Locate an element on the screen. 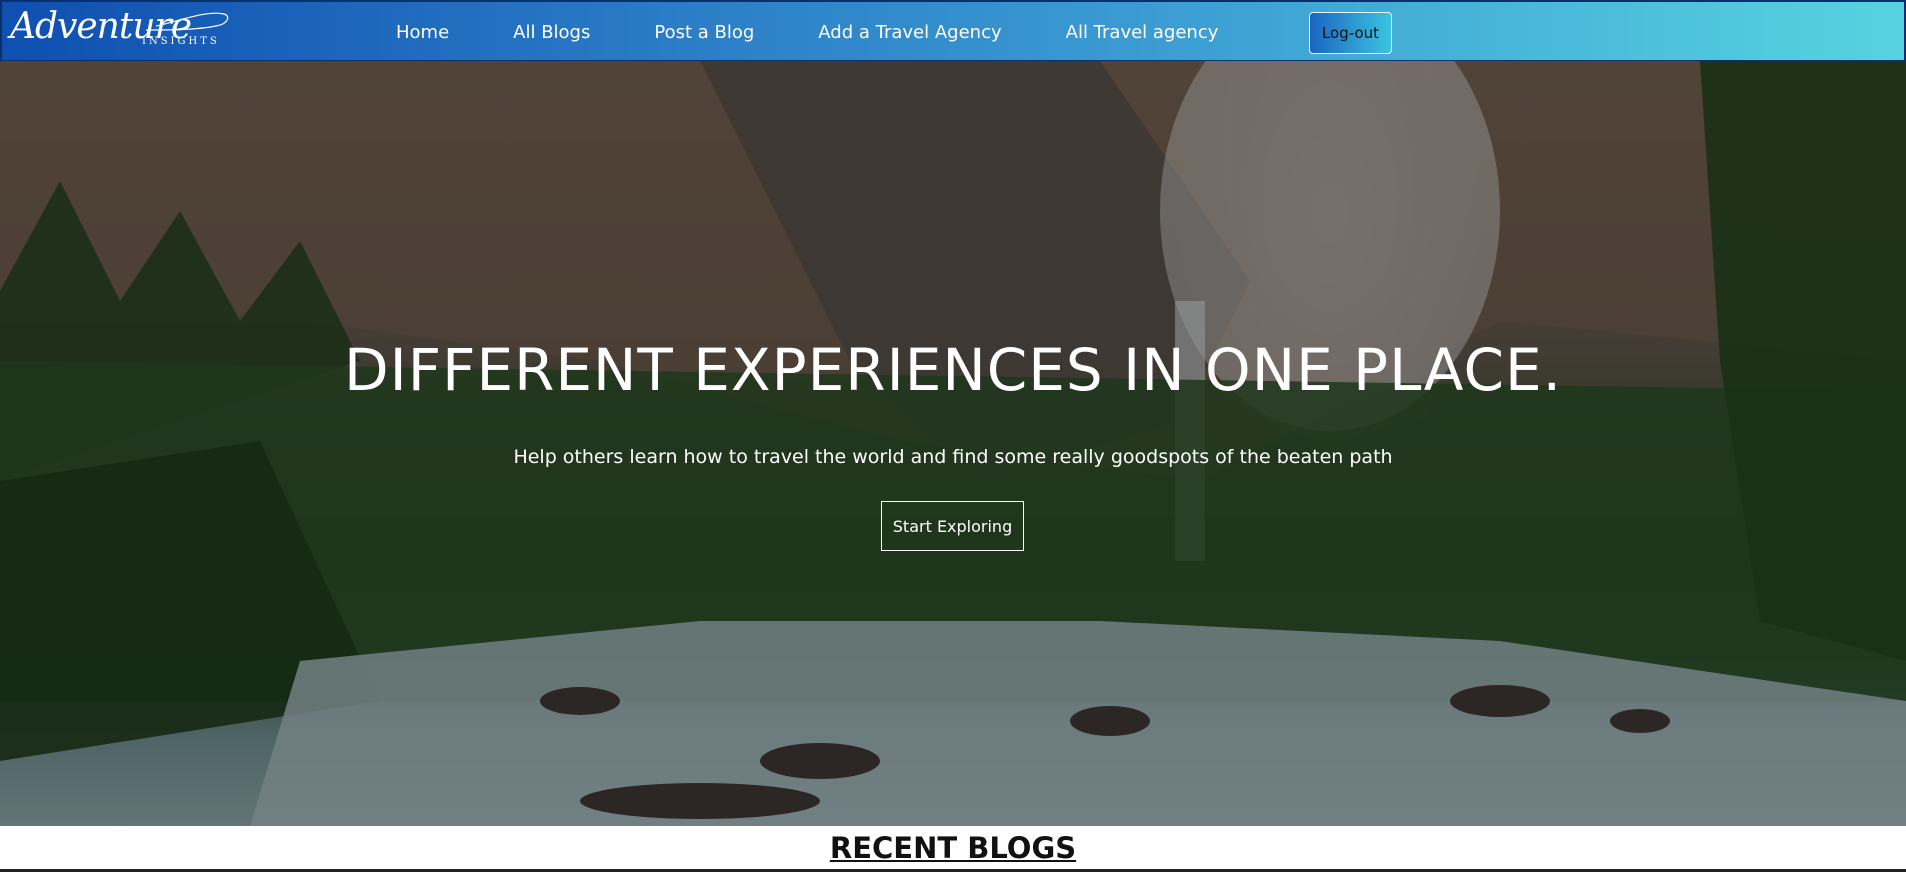  logo-swash-icon is located at coordinates (187, 21).